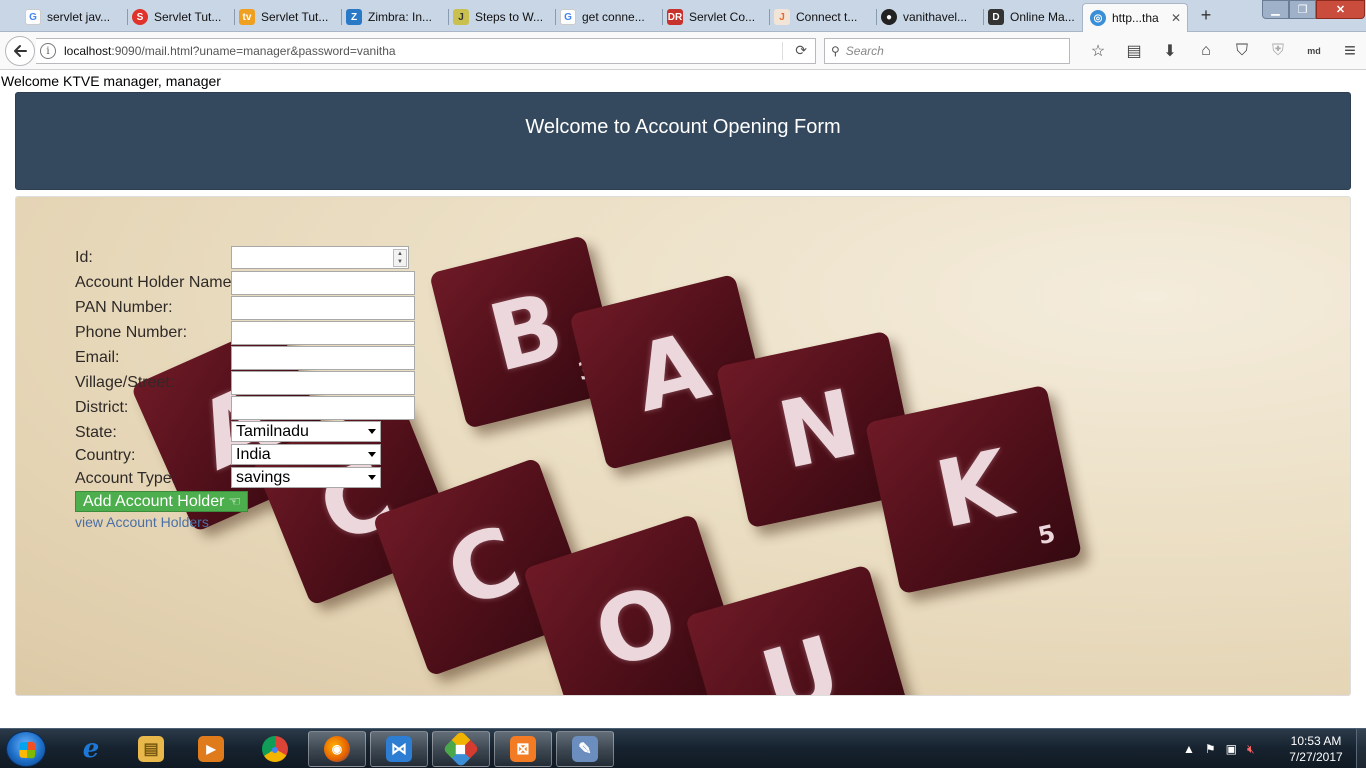 This screenshot has height=768, width=1366. I want to click on background-tile: K5, so click(973, 489).